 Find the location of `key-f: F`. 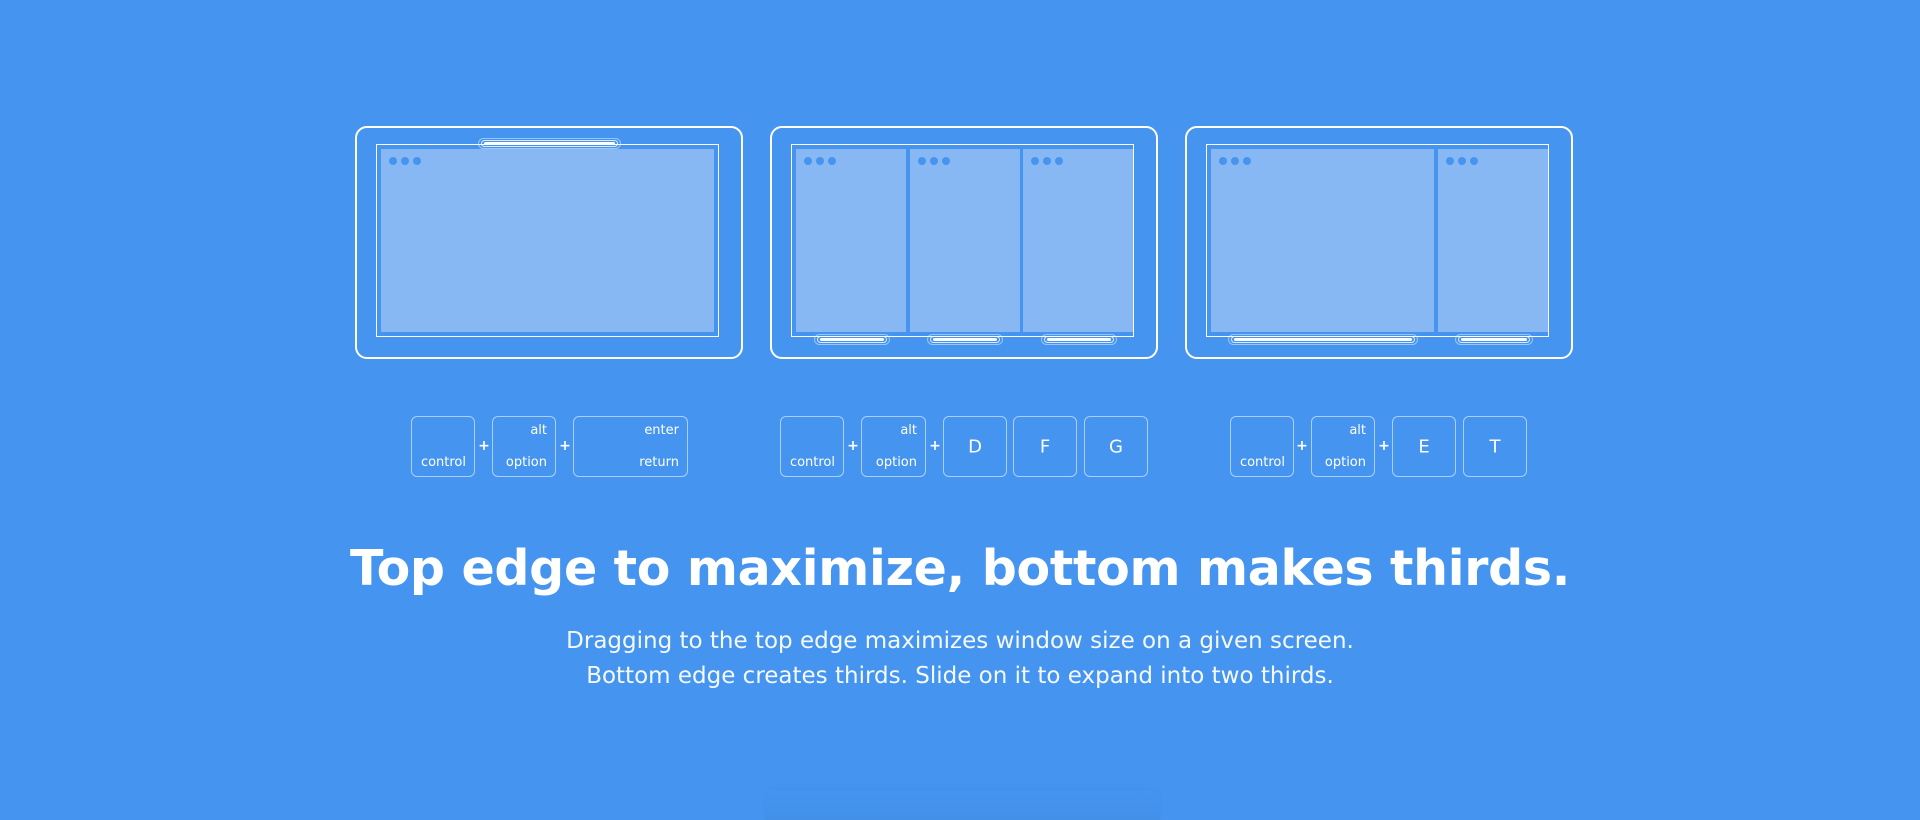

key-f: F is located at coordinates (1045, 446).